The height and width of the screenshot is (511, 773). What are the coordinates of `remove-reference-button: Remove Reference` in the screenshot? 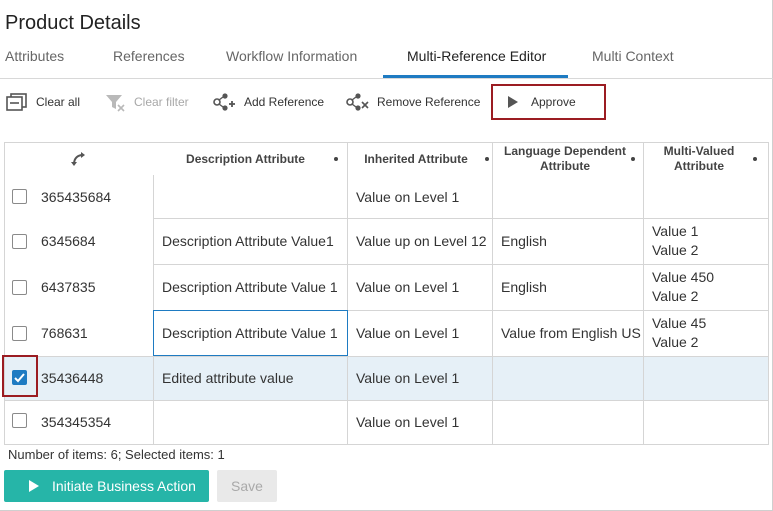 It's located at (412, 102).